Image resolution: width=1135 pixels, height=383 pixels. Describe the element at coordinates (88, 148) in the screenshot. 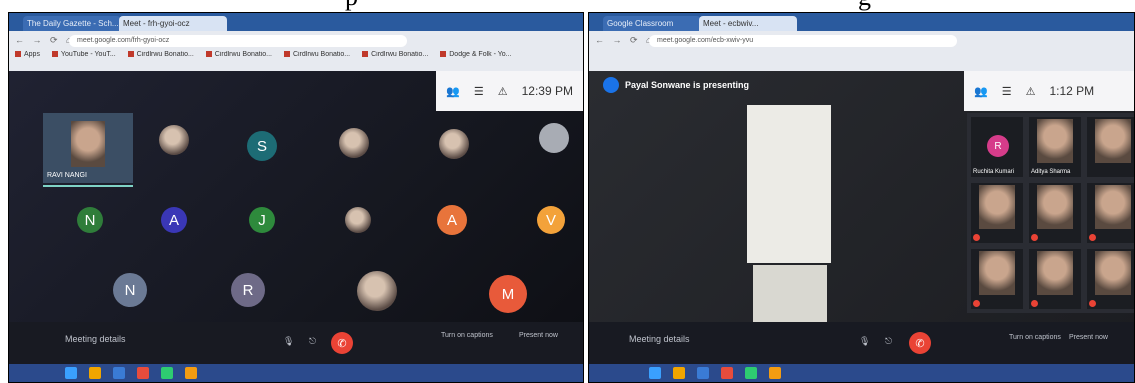

I see `self-video-tile: RAVI NANGI` at that location.